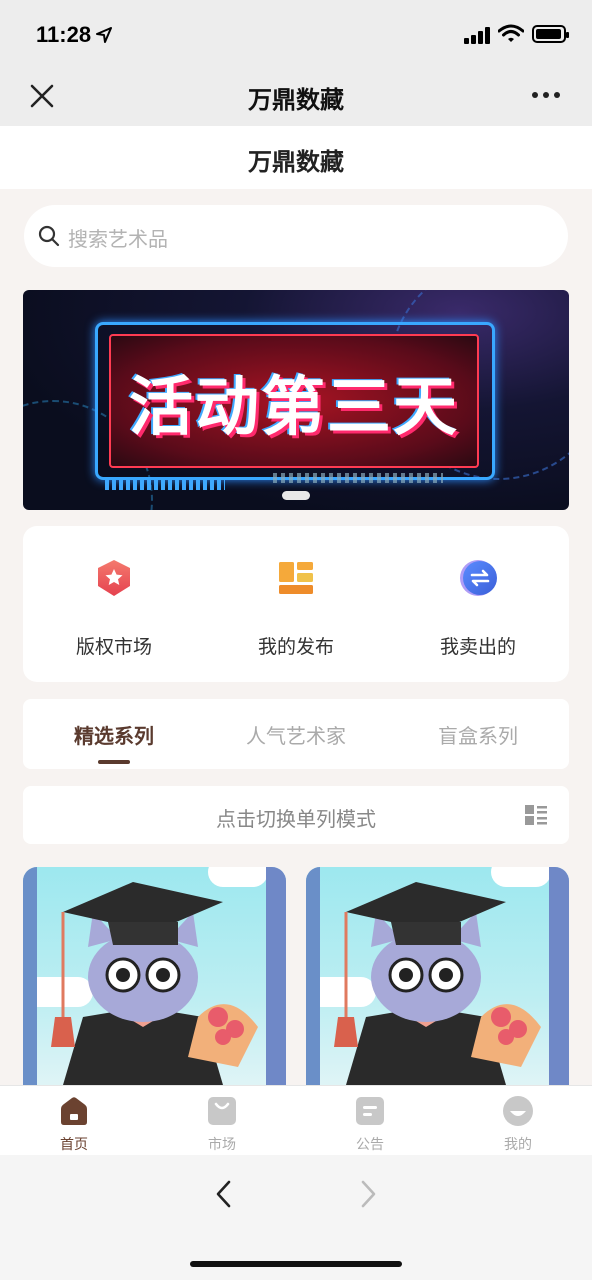  I want to click on location-arrow-icon, so click(104, 35).